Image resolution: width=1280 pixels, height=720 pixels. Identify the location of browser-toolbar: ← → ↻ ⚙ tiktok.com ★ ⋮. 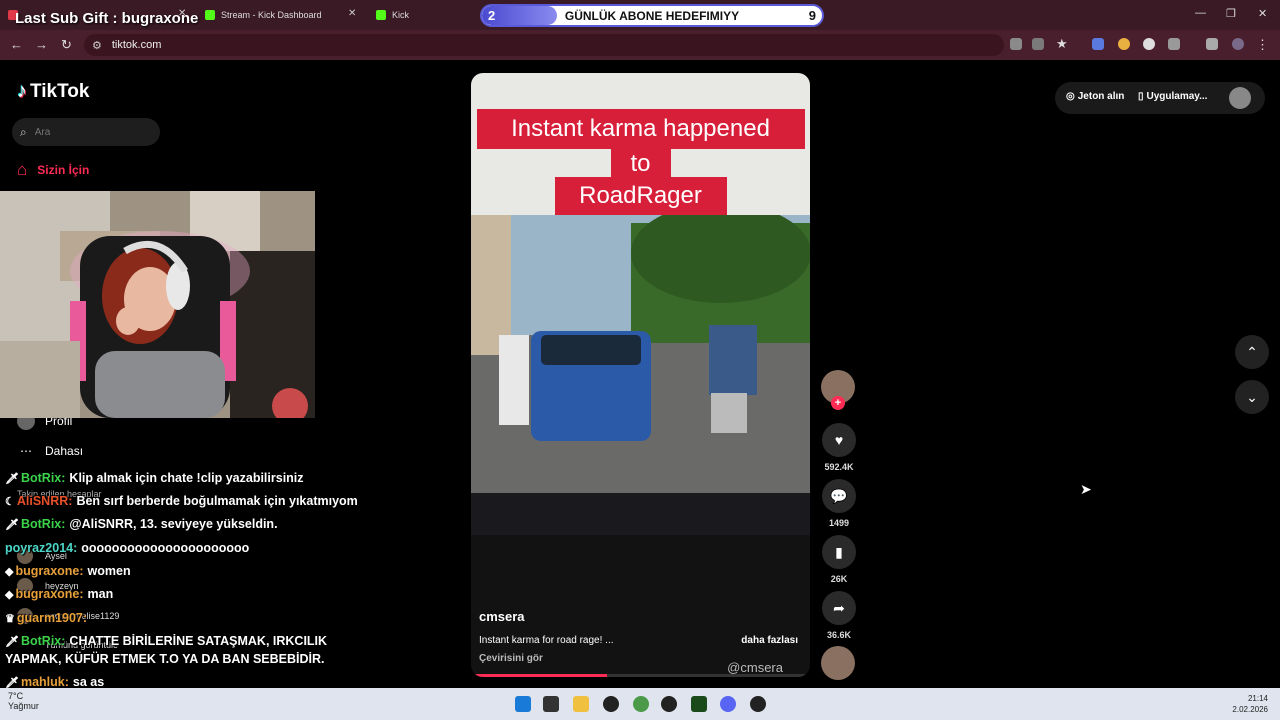
(640, 45).